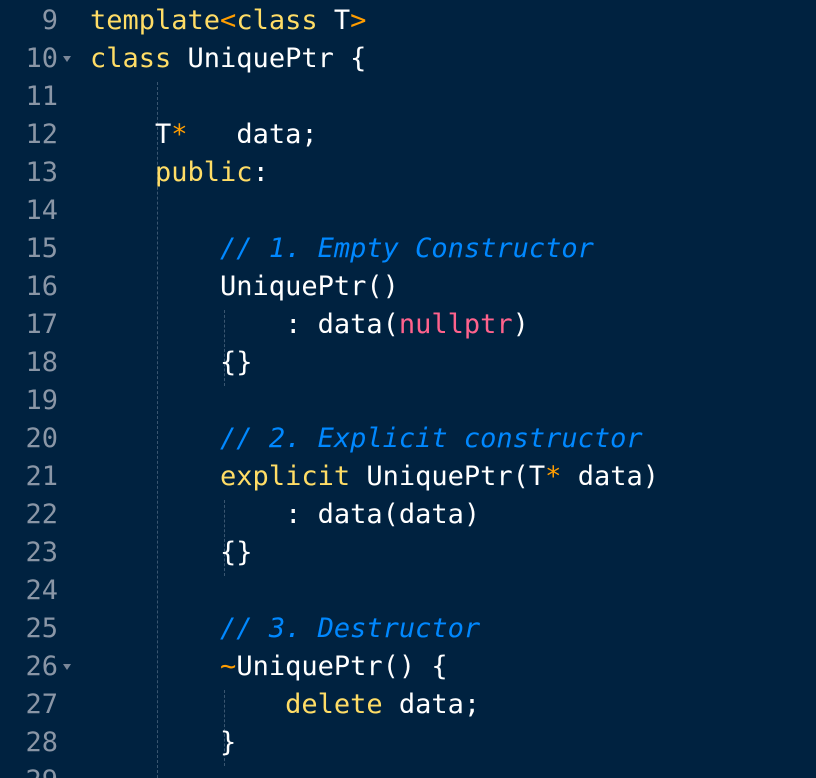 This screenshot has height=778, width=816. Describe the element at coordinates (244, 324) in the screenshot. I see `code-token: : data(` at that location.